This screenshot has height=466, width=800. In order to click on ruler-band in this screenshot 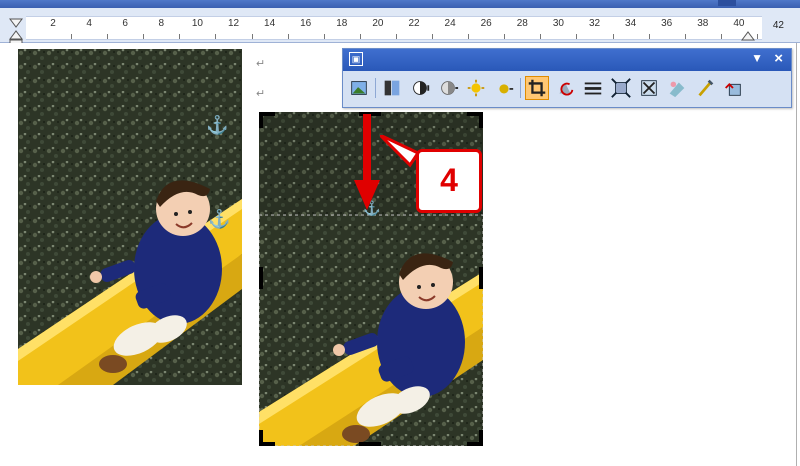, I will do `click(394, 28)`.